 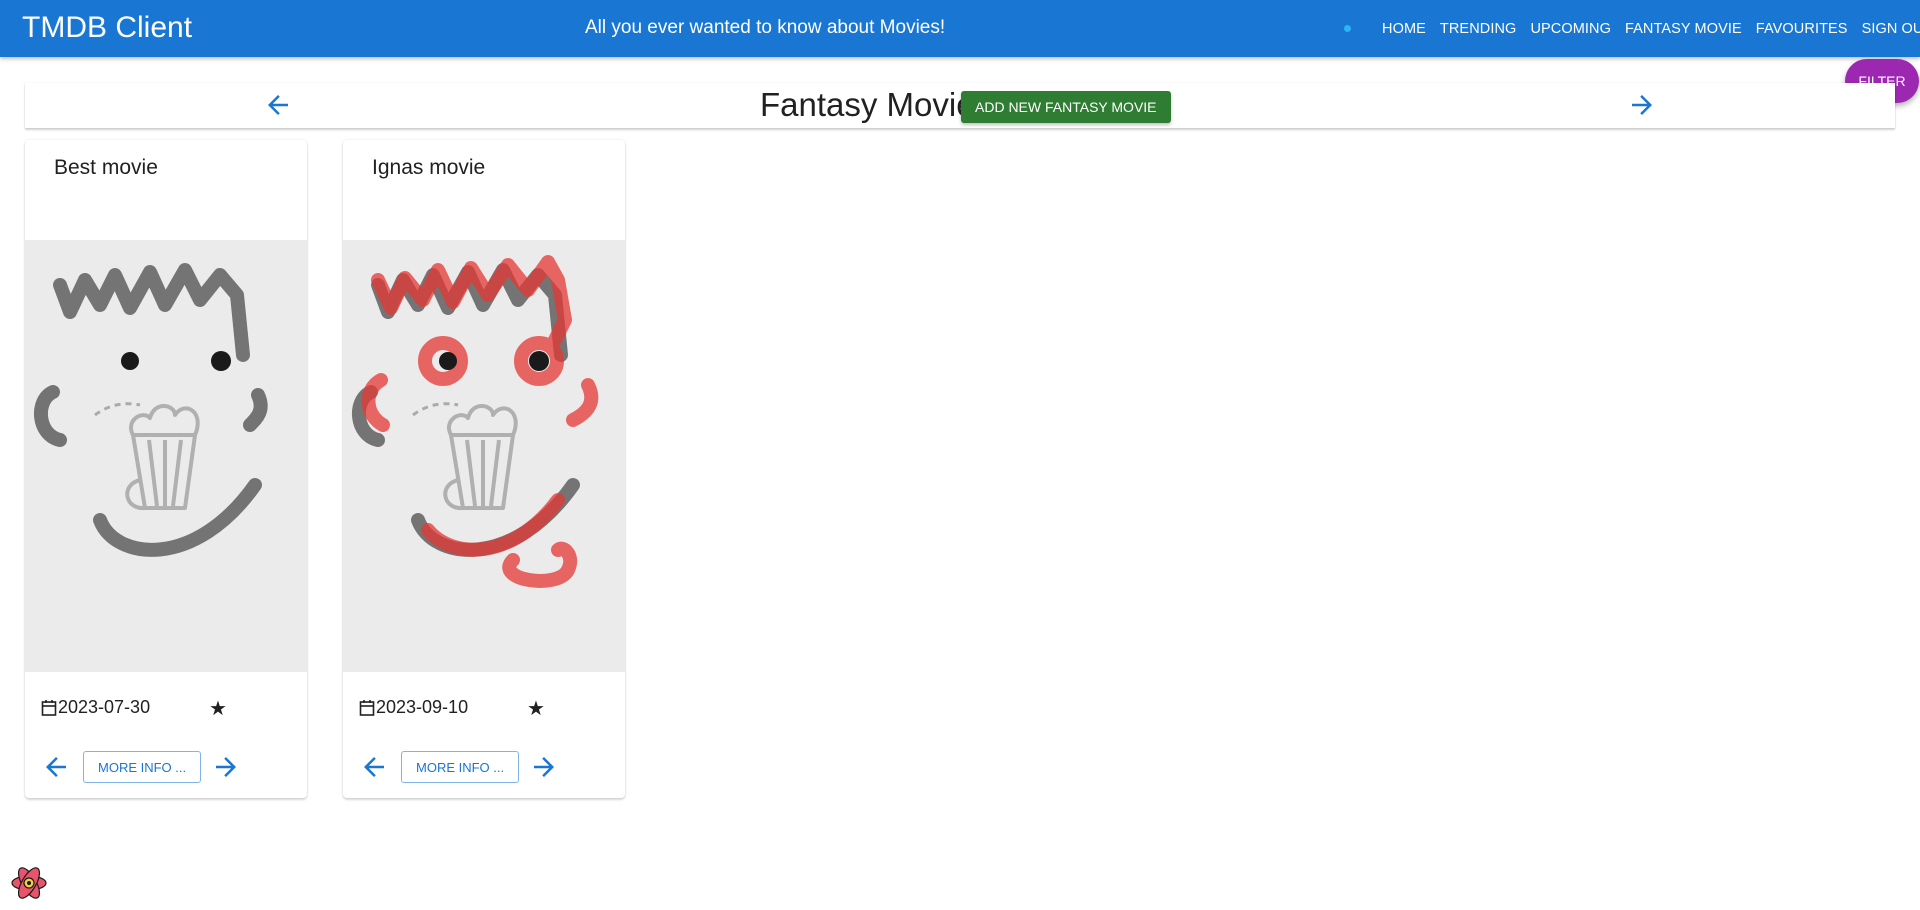 What do you see at coordinates (106, 167) in the screenshot?
I see `card-title: Best movie` at bounding box center [106, 167].